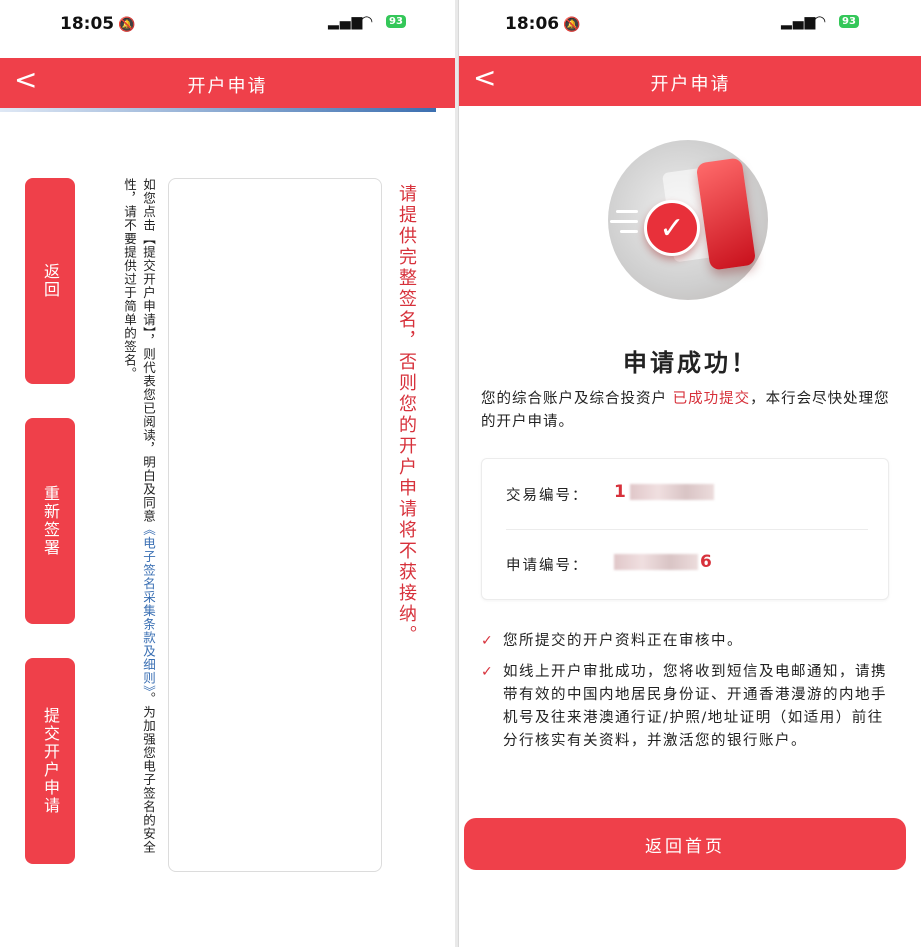 This screenshot has width=921, height=947. What do you see at coordinates (148, 350) in the screenshot?
I see `notice-text: 如您点击【提交开户申请】，则代表您已阅读，明白及同意` at bounding box center [148, 350].